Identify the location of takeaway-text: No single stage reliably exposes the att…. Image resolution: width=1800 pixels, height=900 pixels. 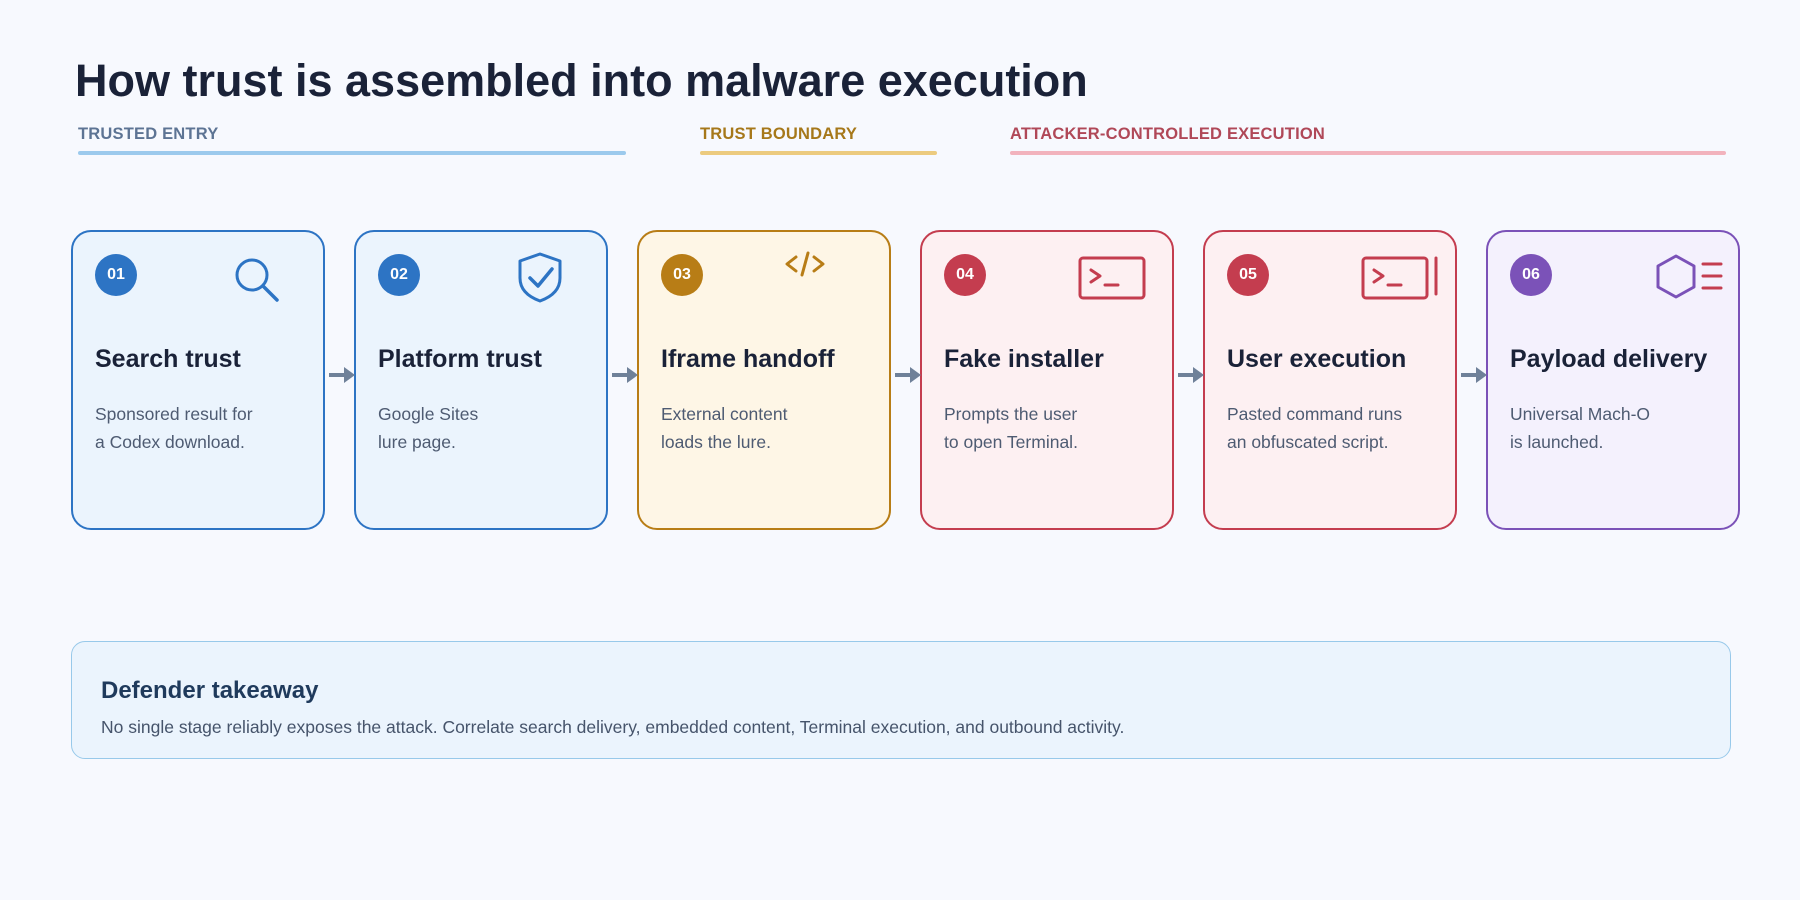
(613, 727).